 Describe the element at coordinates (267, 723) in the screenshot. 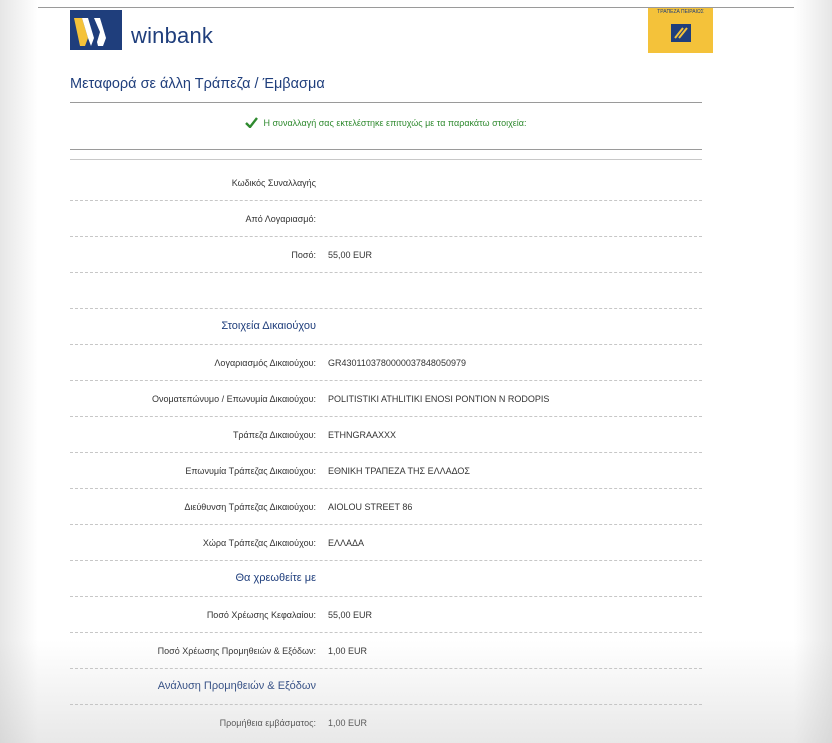

I see `field-label: Προμήθεια εμβάσματος:` at that location.